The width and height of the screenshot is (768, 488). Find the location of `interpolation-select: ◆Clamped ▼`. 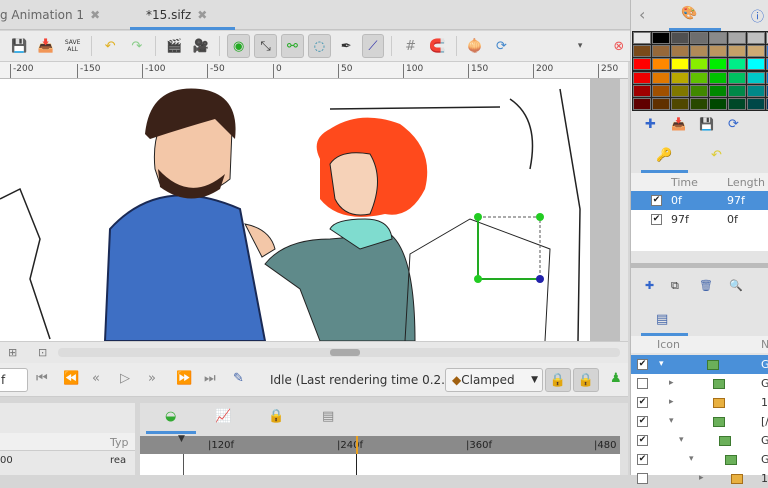

interpolation-select: ◆Clamped ▼ is located at coordinates (494, 380).